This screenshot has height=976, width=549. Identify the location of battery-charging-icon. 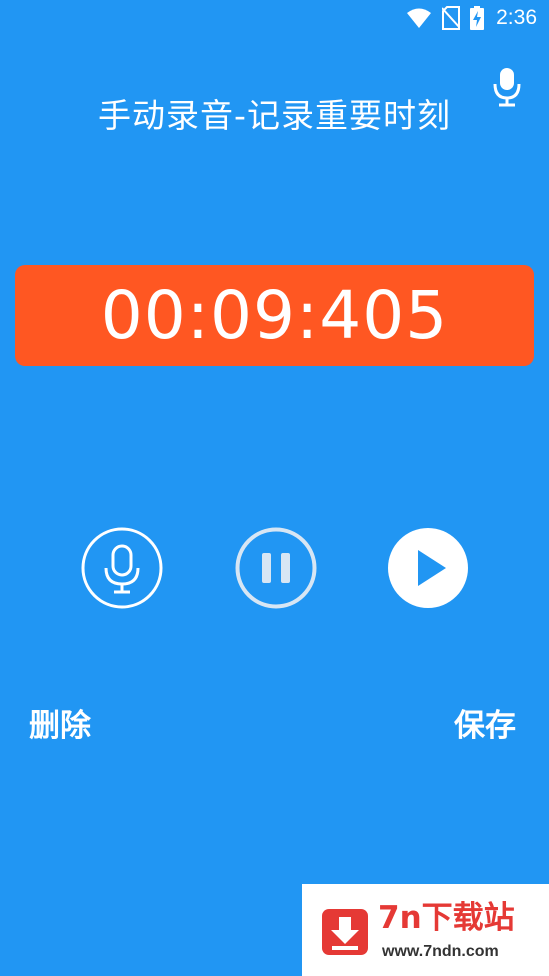
(477, 18).